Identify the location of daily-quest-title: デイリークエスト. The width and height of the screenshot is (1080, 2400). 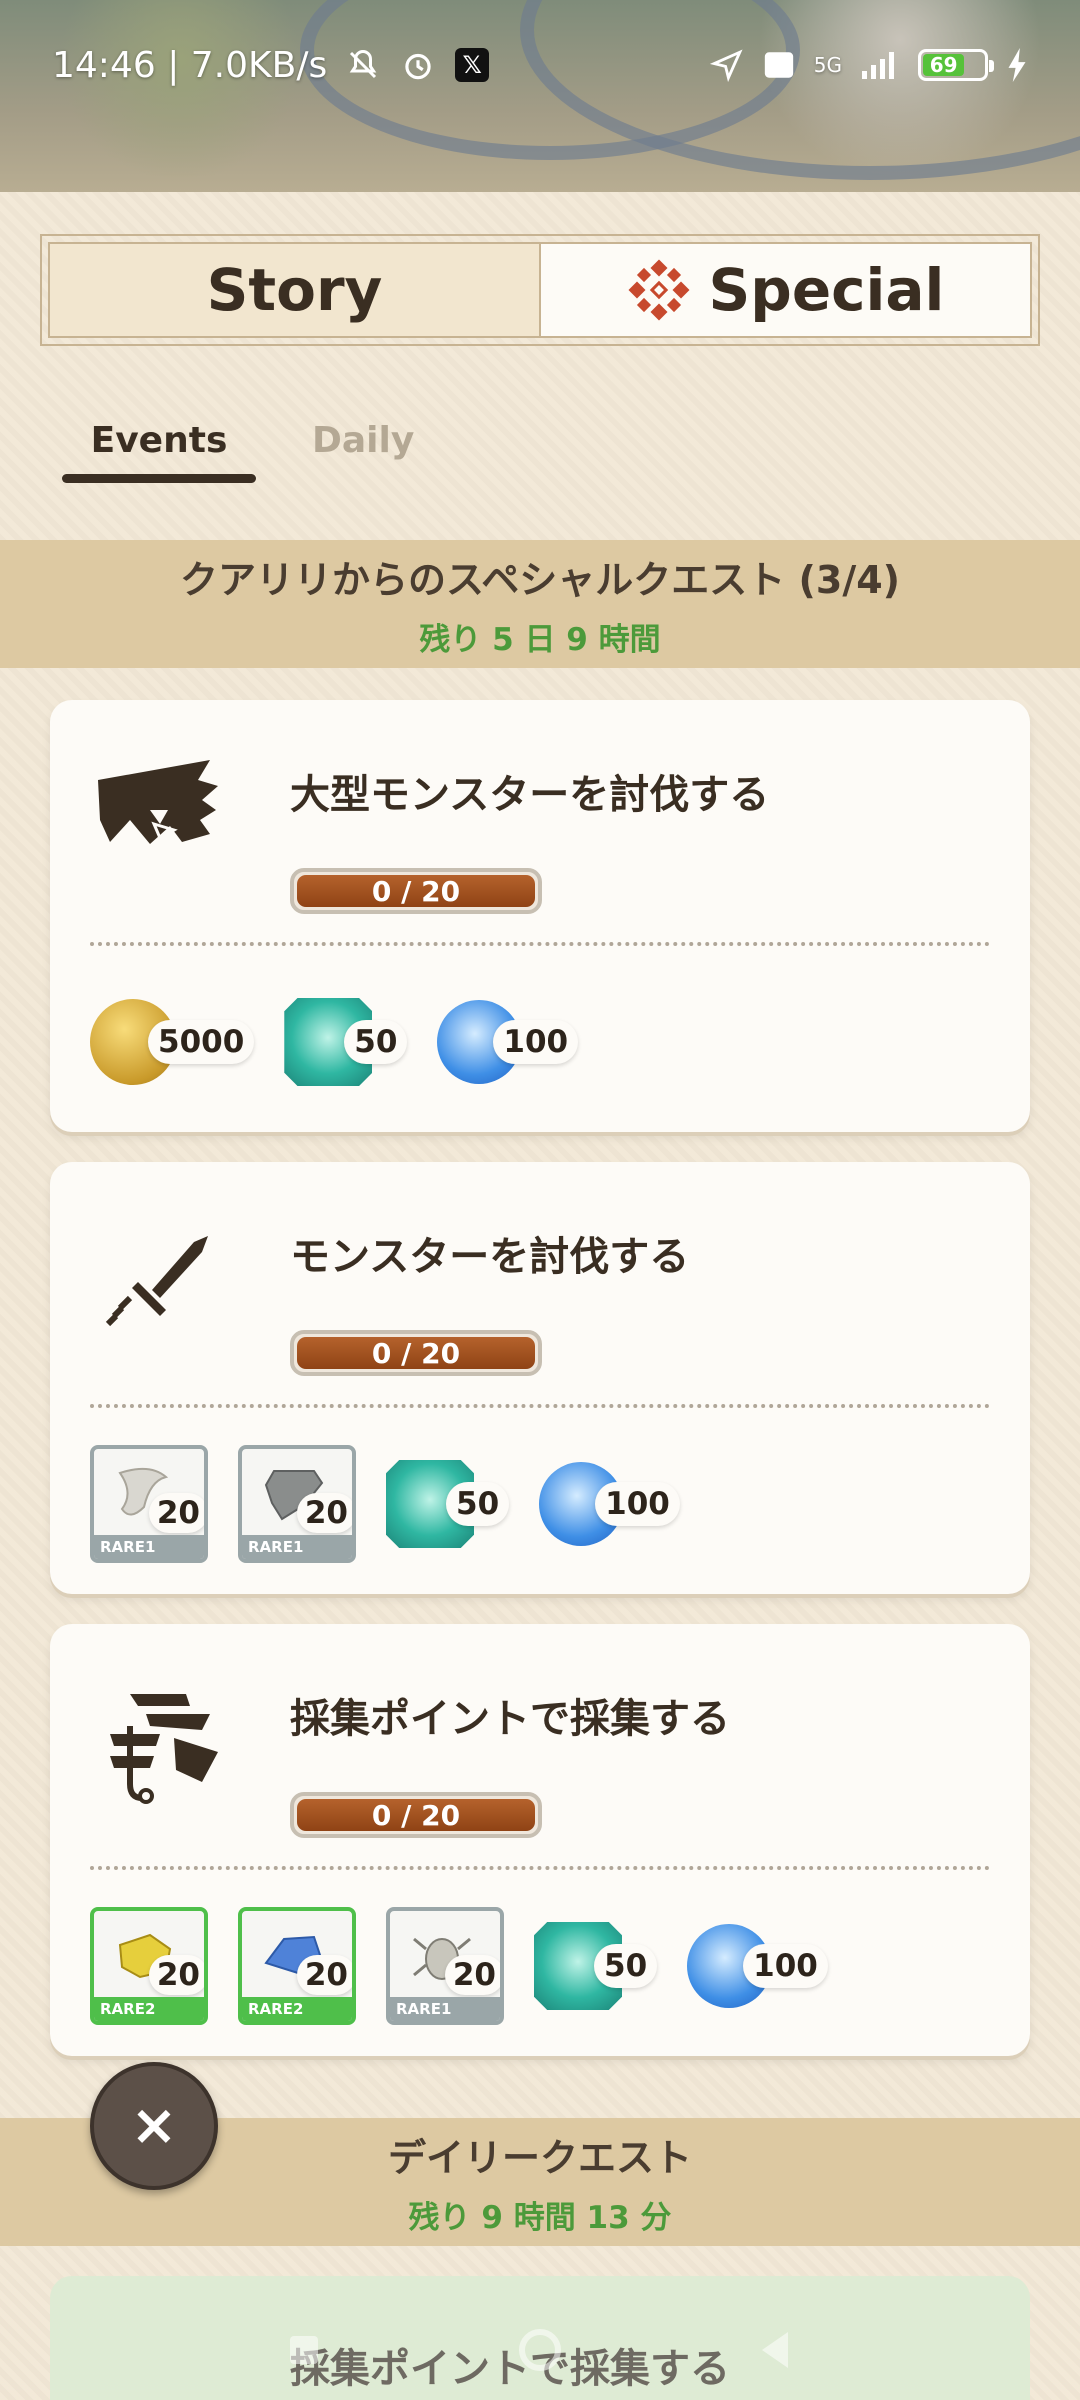
(539, 2158).